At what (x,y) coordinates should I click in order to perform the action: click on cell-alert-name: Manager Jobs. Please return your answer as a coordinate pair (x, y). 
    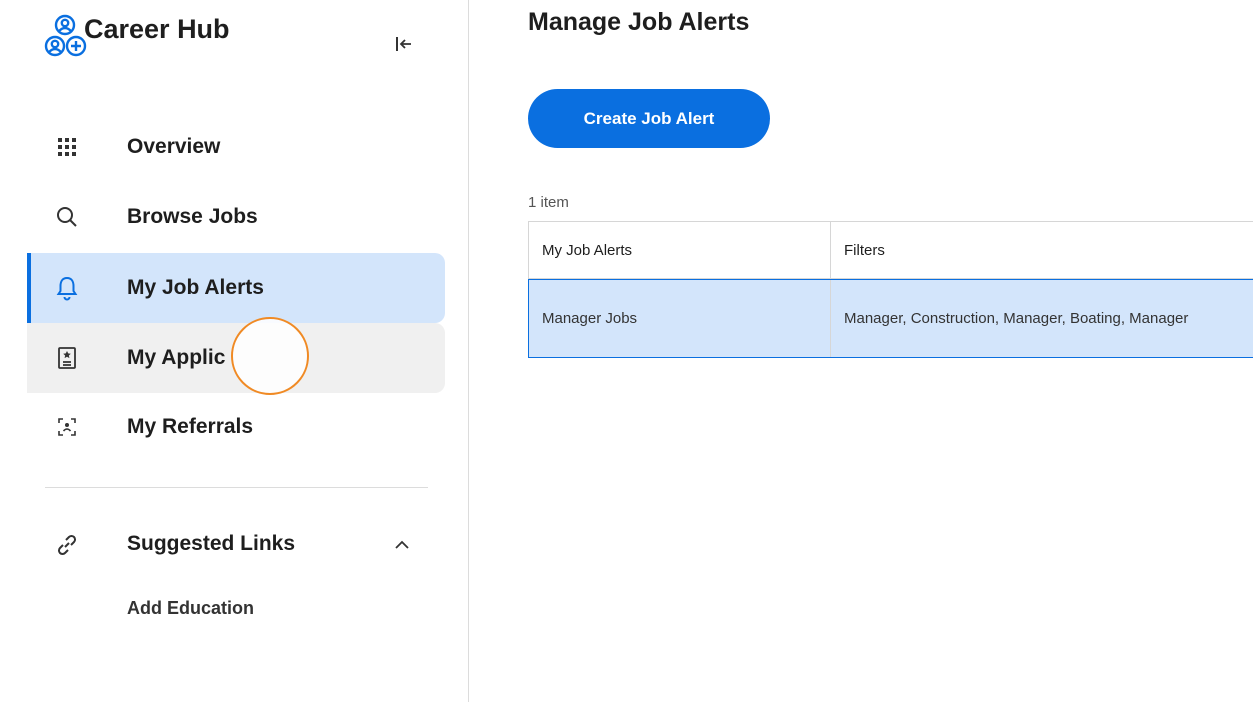
    Looking at the image, I should click on (680, 318).